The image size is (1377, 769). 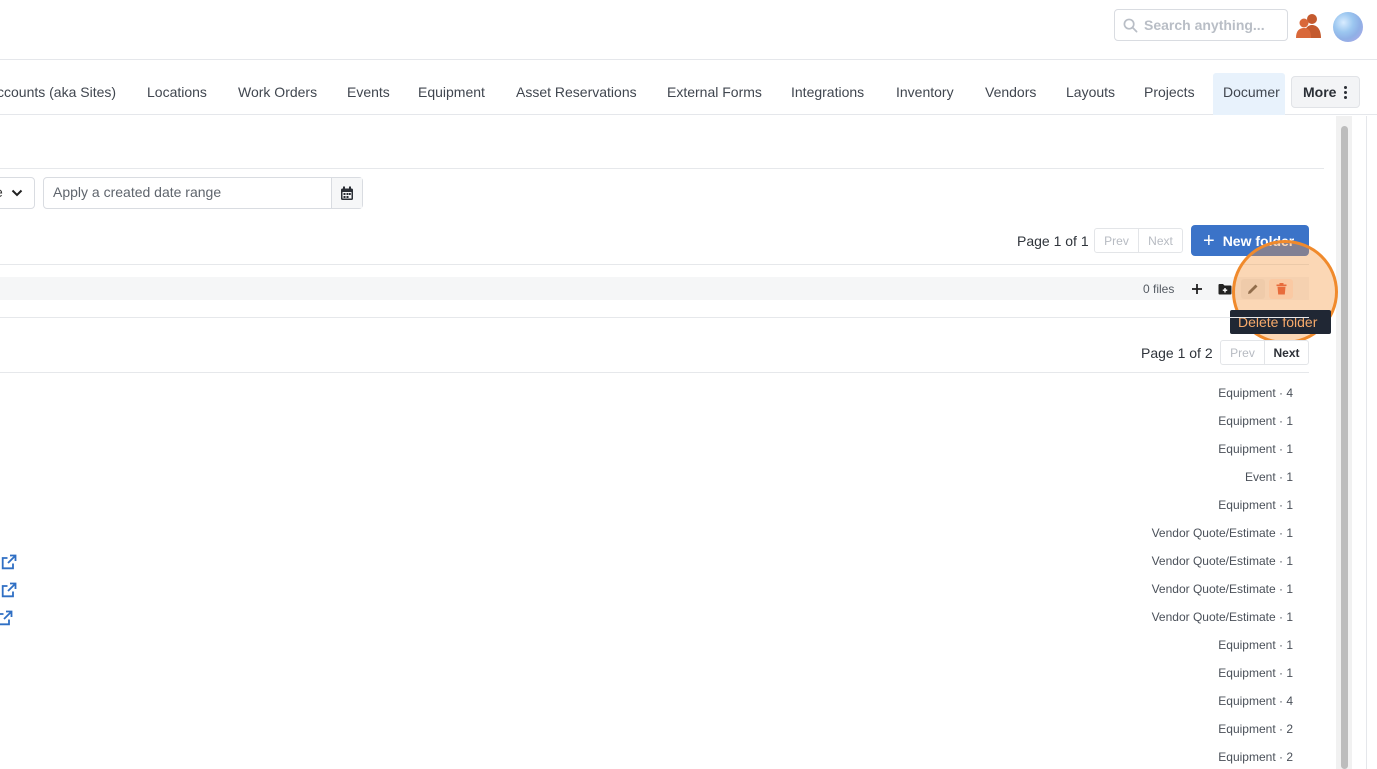 I want to click on plus-icon: +, so click(x=1209, y=240).